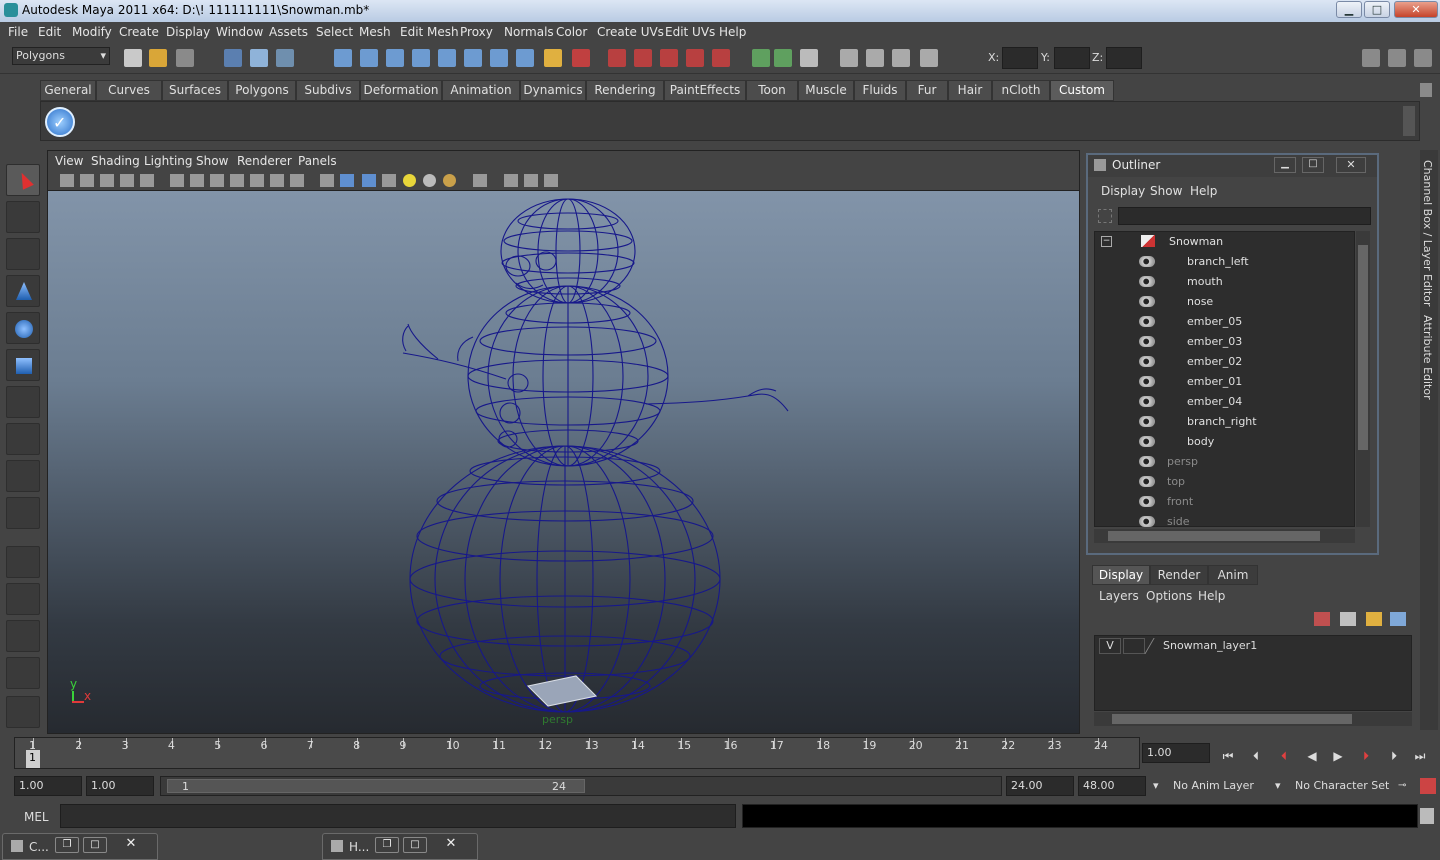 The height and width of the screenshot is (860, 1440). What do you see at coordinates (23, 712) in the screenshot?
I see `hypergraph-layout-icon` at bounding box center [23, 712].